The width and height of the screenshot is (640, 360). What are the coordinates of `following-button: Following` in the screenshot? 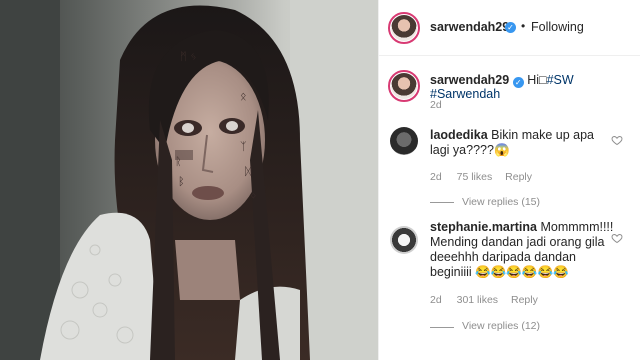 It's located at (557, 27).